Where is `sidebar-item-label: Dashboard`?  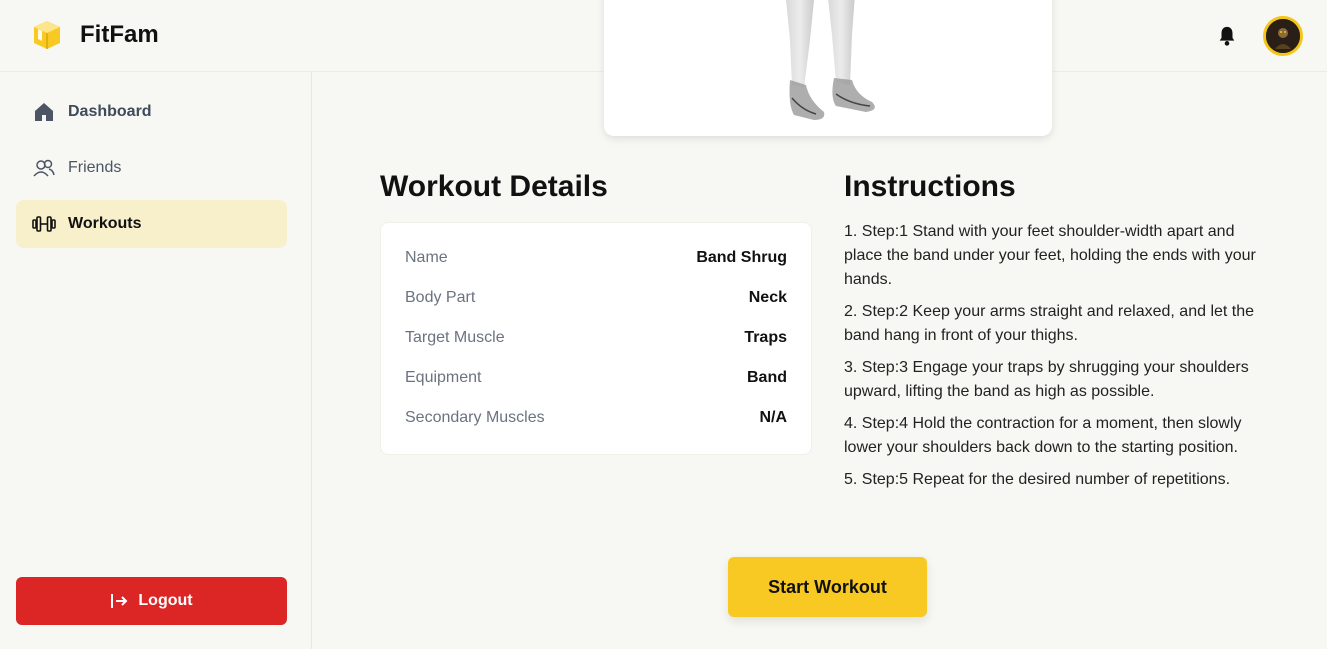
sidebar-item-label: Dashboard is located at coordinates (110, 111).